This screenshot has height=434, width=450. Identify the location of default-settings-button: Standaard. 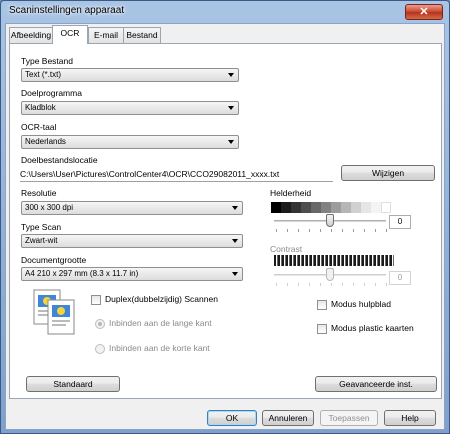
(73, 384).